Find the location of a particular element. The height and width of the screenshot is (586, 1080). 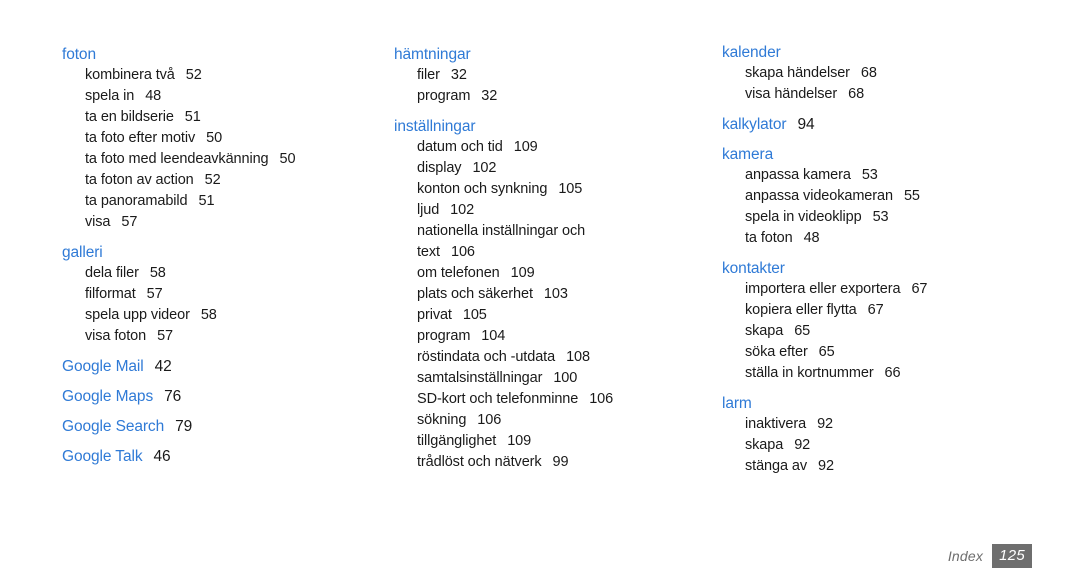

index-entry-list: filer 32 program 32 is located at coordinates (551, 86).